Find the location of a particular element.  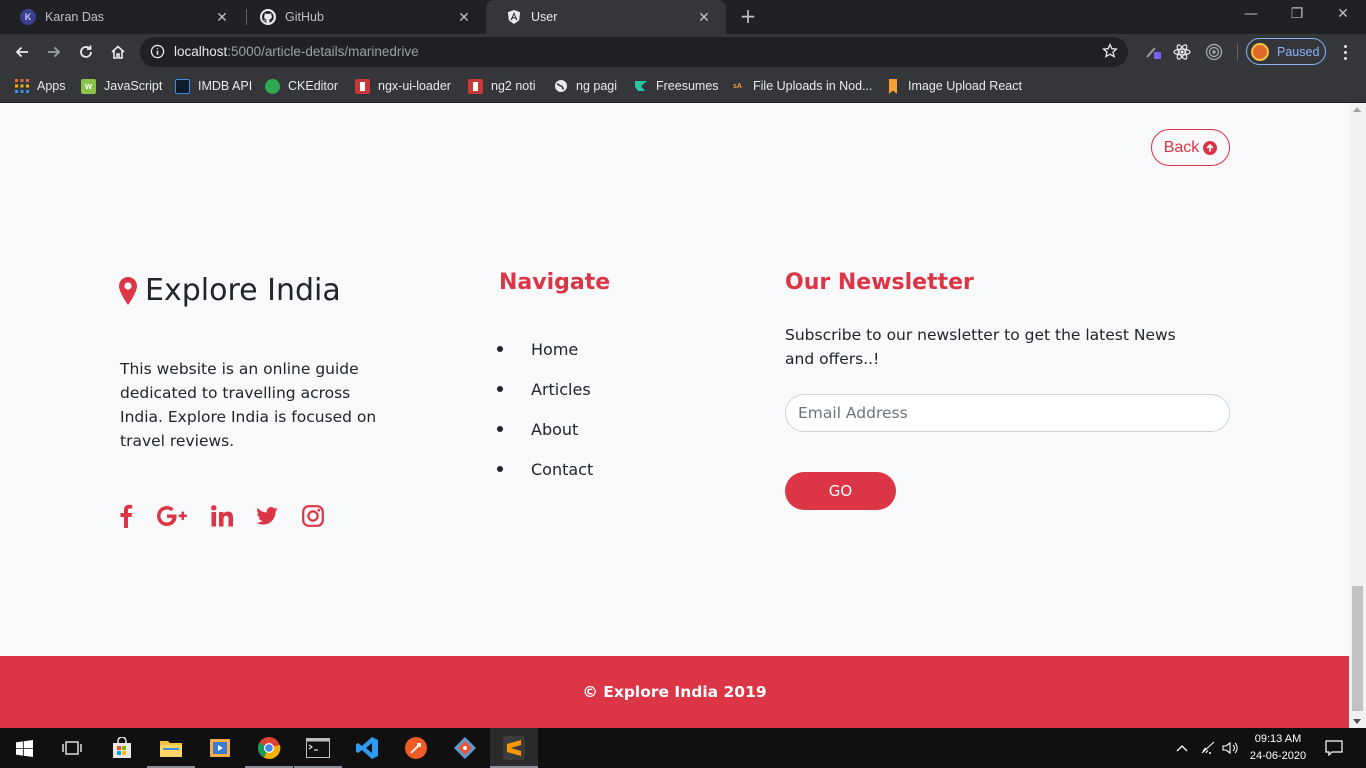

bookmark-ribbon-icon is located at coordinates (892, 86).